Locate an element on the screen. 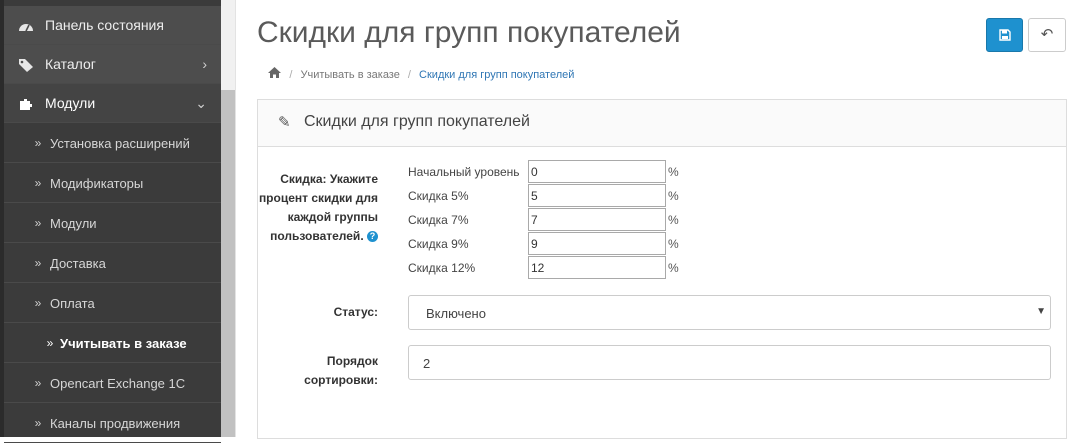 The width and height of the screenshot is (1084, 443). pencil-icon: ✎ is located at coordinates (284, 122).